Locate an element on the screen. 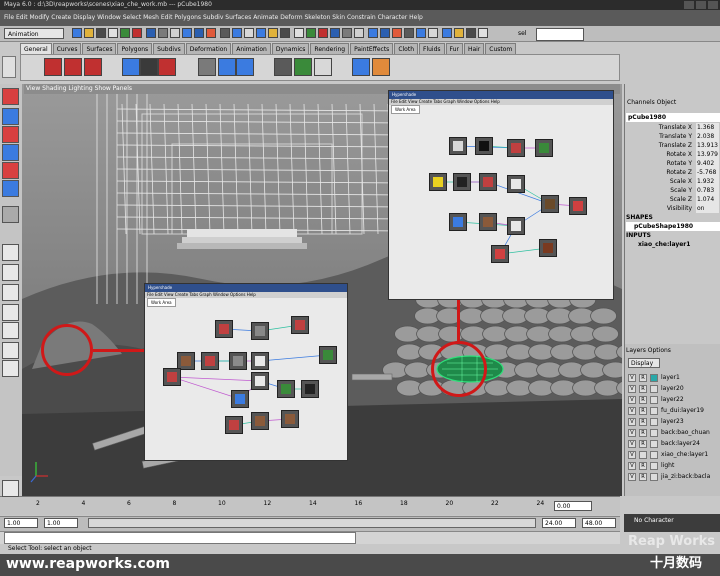 The height and width of the screenshot is (576, 720). layer-row: V Rlayer20 is located at coordinates (672, 389).